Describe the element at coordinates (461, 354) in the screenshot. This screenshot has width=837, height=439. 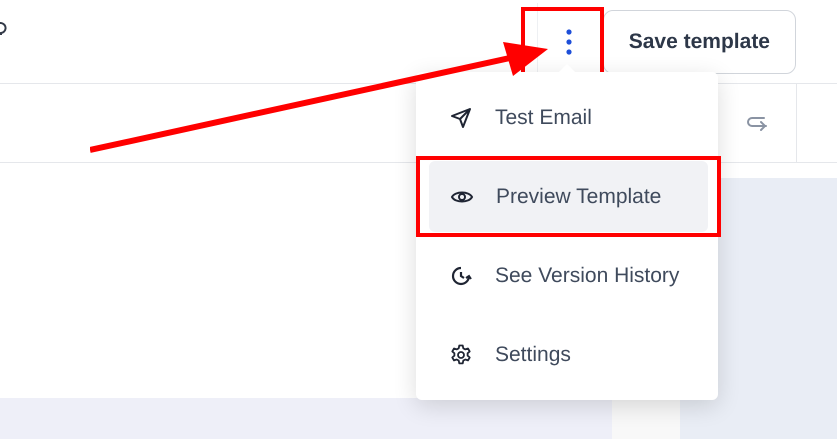
I see `settings-icon` at that location.